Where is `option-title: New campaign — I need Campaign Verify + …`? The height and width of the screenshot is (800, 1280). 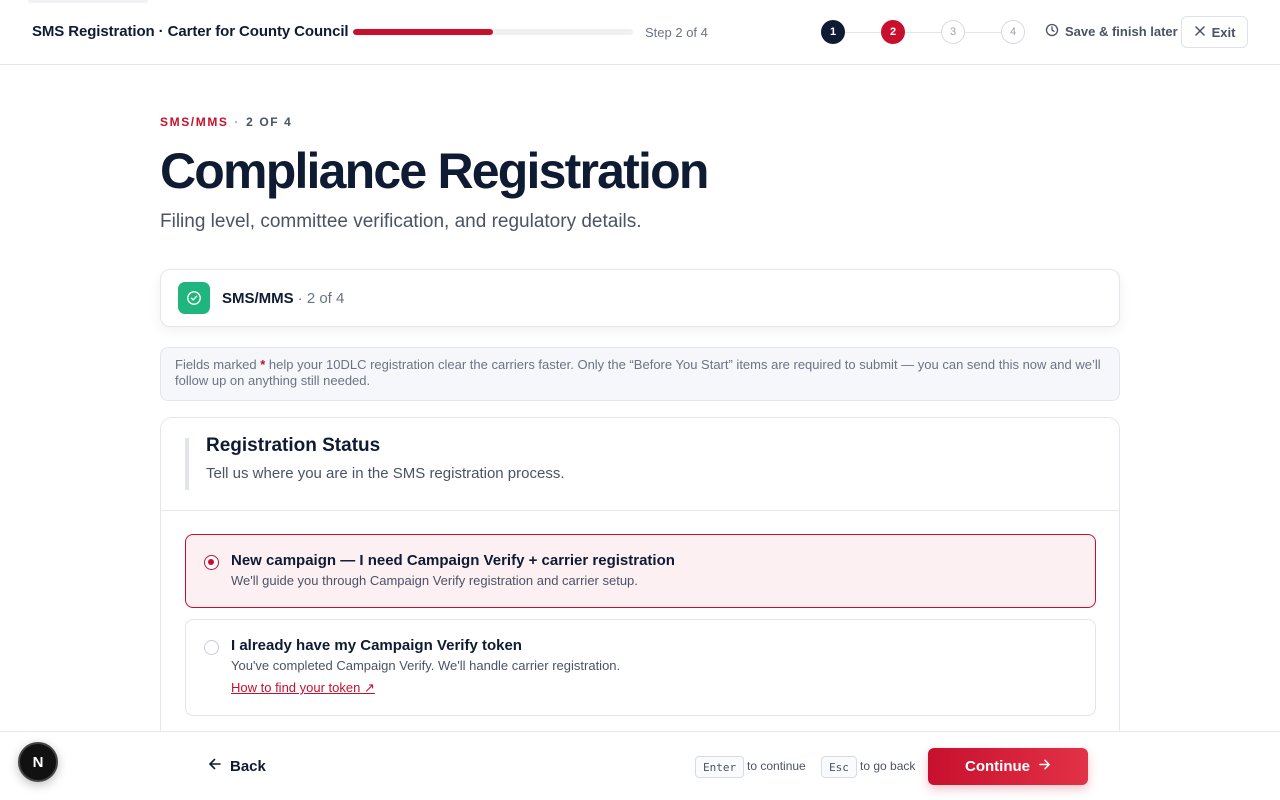 option-title: New campaign — I need Campaign Verify + … is located at coordinates (453, 560).